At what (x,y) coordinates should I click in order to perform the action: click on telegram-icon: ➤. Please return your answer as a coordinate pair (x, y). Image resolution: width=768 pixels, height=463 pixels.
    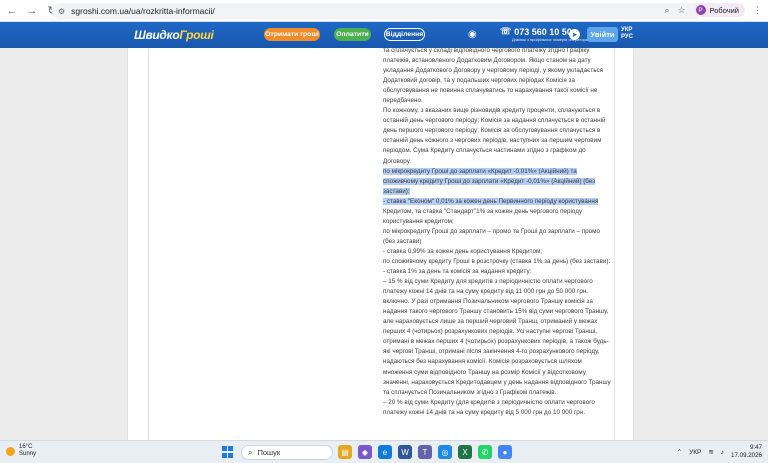
    Looking at the image, I should click on (574, 34).